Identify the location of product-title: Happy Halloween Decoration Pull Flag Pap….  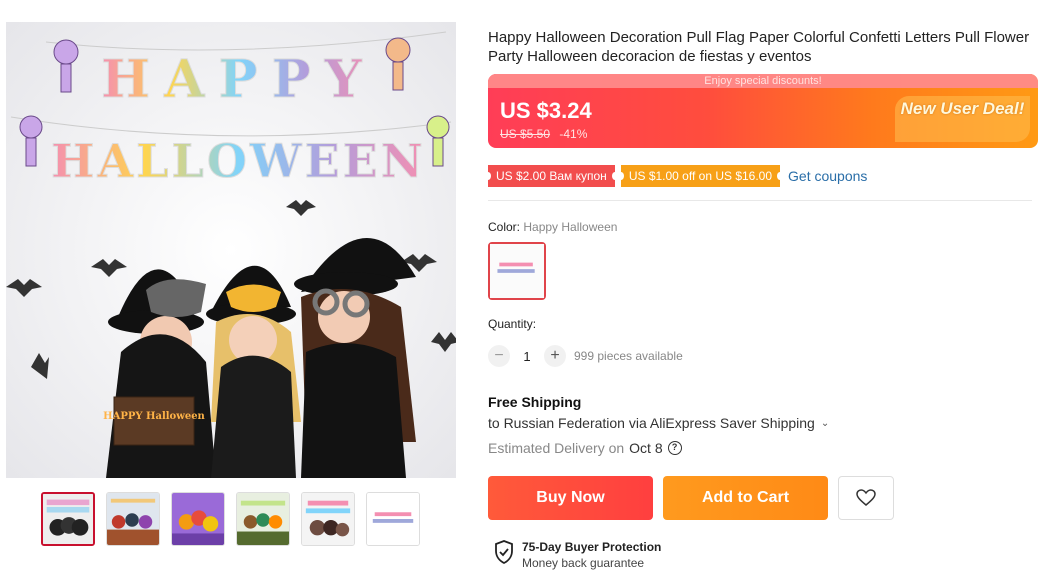
(759, 47).